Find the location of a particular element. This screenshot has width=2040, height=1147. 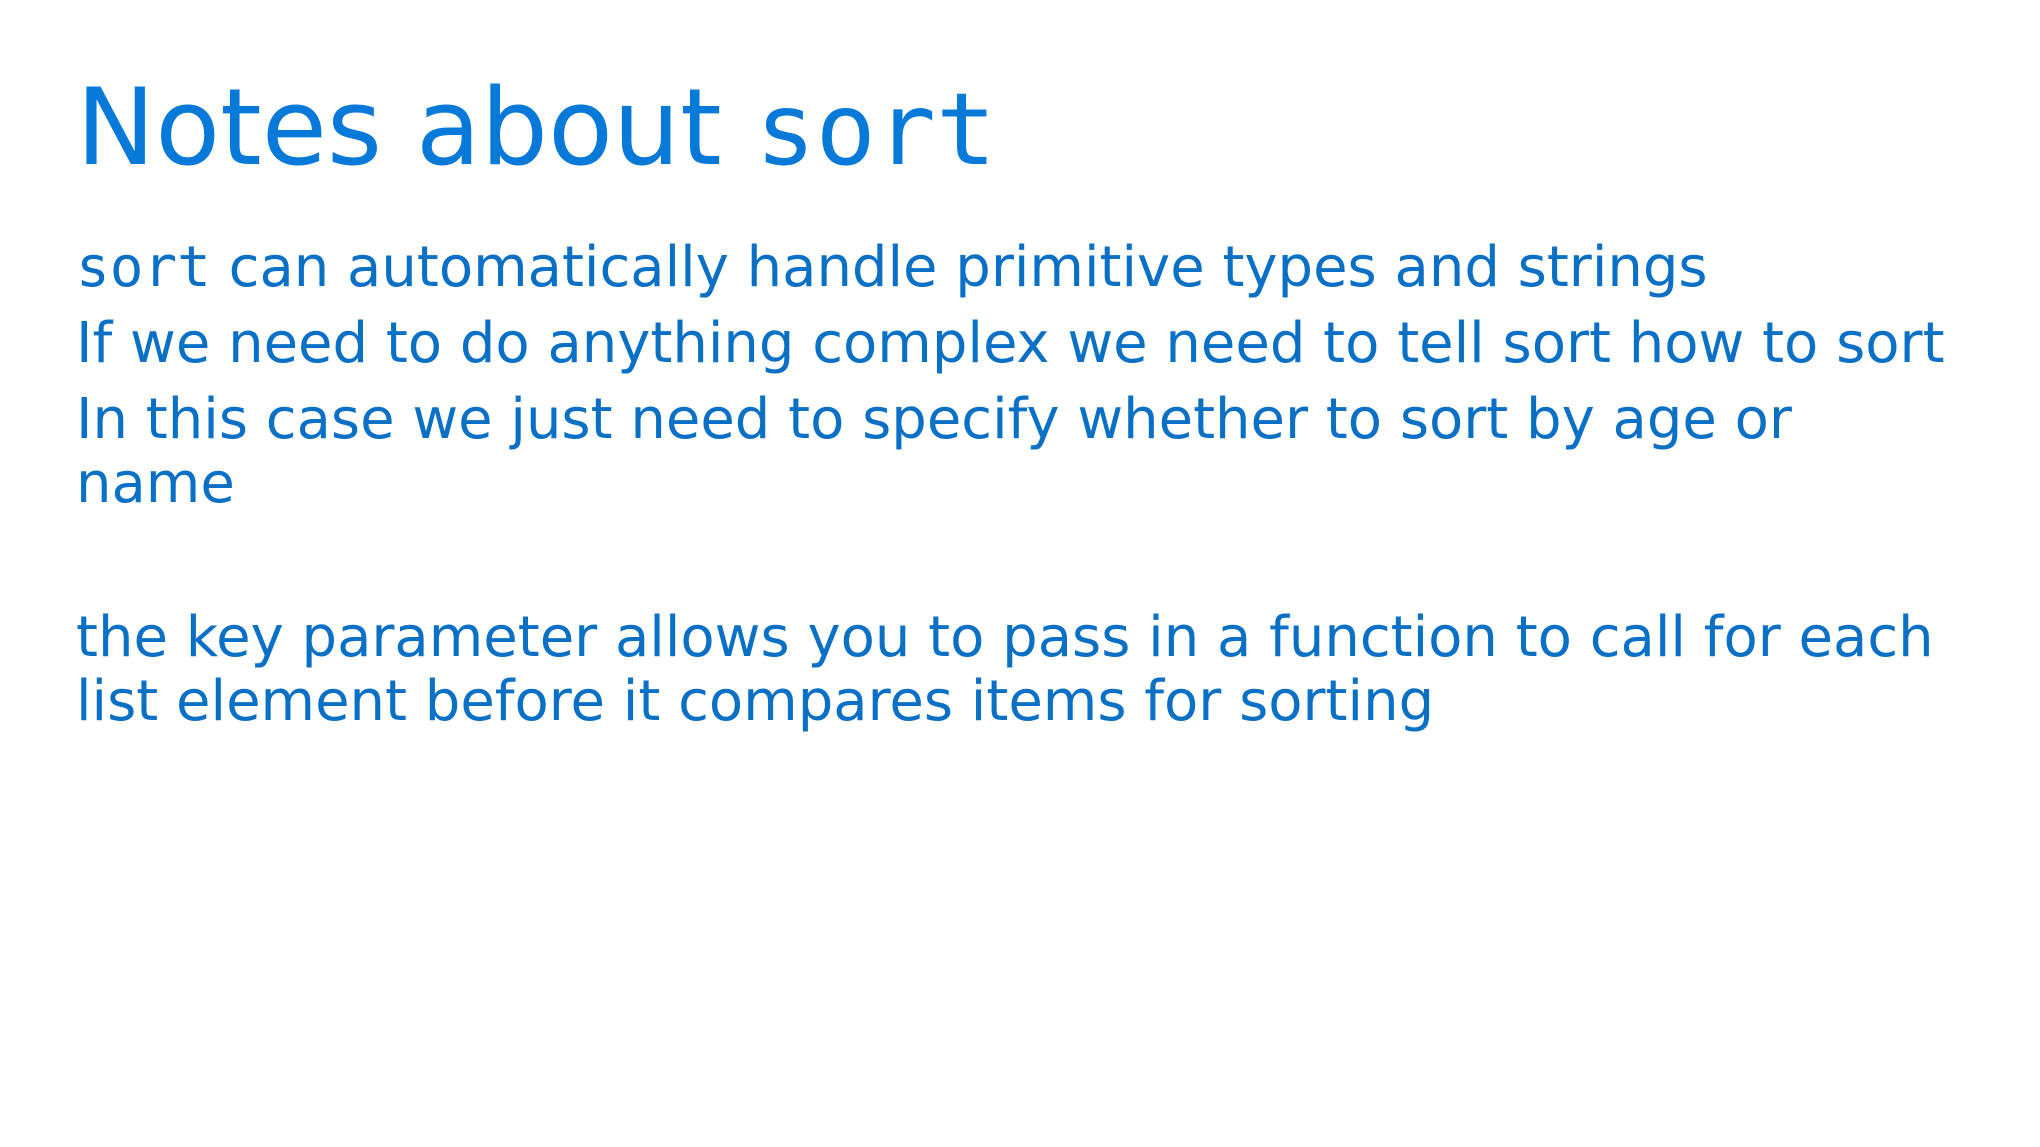

inline-code-sort: sort is located at coordinates (143, 267).